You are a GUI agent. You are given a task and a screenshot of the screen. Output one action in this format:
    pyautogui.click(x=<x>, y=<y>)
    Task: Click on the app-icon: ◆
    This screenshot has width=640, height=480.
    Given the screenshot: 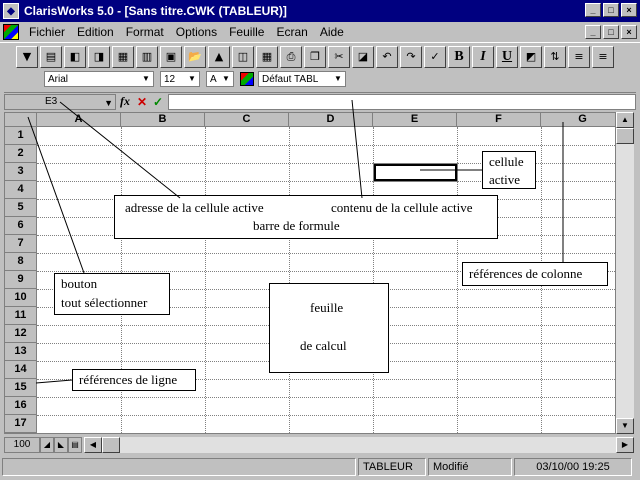 What is the action you would take?
    pyautogui.click(x=11, y=11)
    